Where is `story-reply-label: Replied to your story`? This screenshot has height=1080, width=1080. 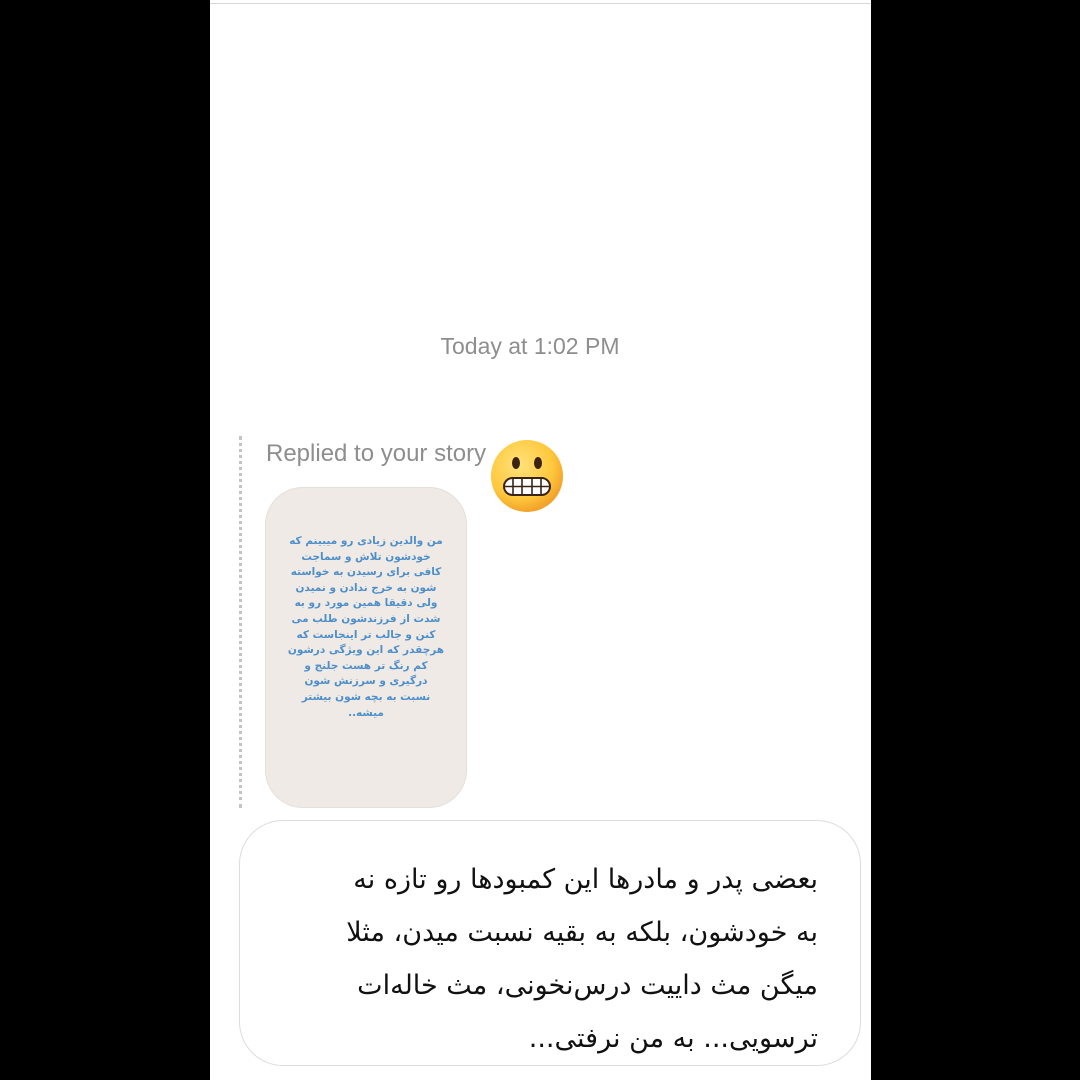
story-reply-label: Replied to your story is located at coordinates (376, 453).